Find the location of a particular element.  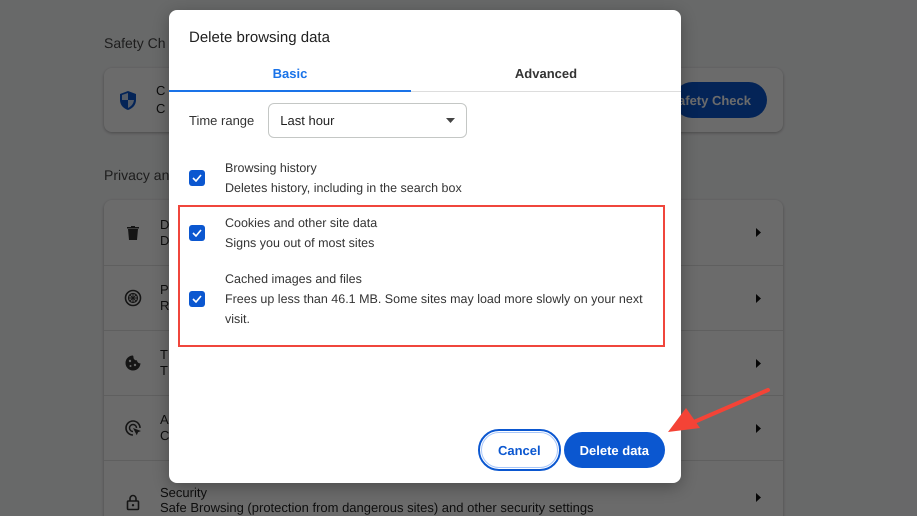

cursor-target-icon is located at coordinates (133, 428).